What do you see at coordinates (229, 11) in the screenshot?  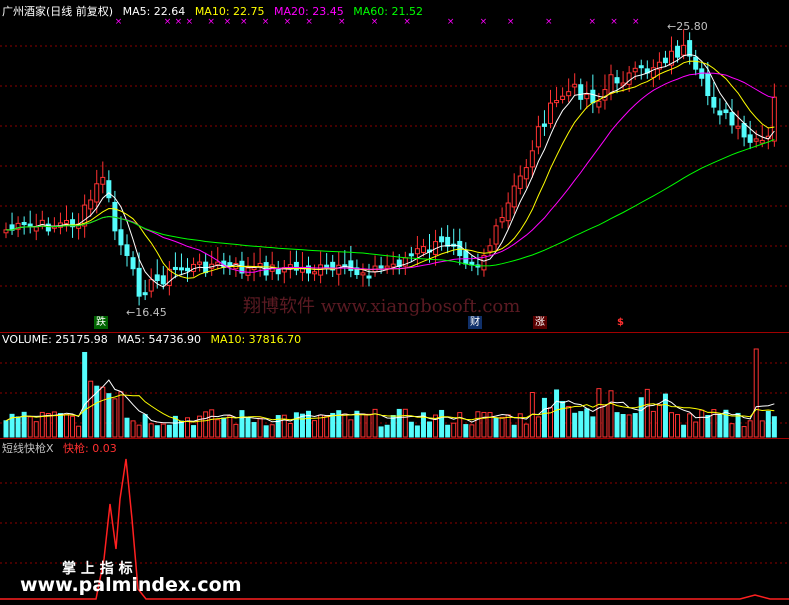 I see `ma10-label: MA10: 22.75` at bounding box center [229, 11].